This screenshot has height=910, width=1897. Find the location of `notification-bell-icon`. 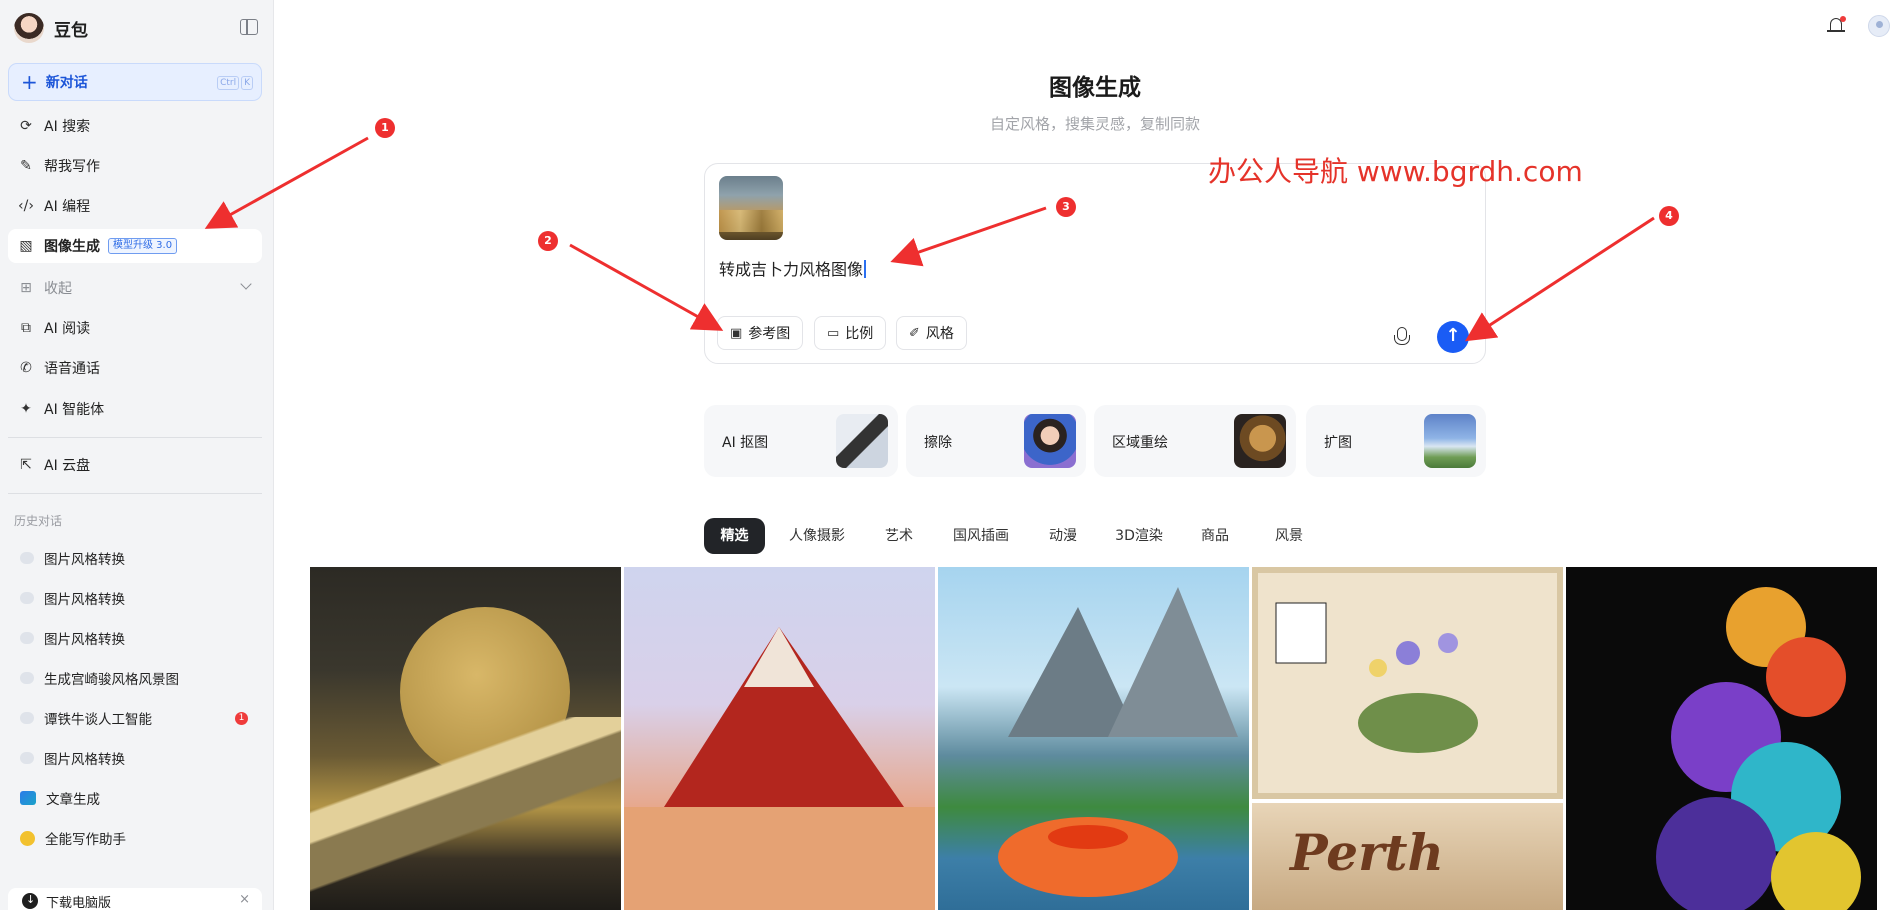

notification-bell-icon is located at coordinates (1836, 26).